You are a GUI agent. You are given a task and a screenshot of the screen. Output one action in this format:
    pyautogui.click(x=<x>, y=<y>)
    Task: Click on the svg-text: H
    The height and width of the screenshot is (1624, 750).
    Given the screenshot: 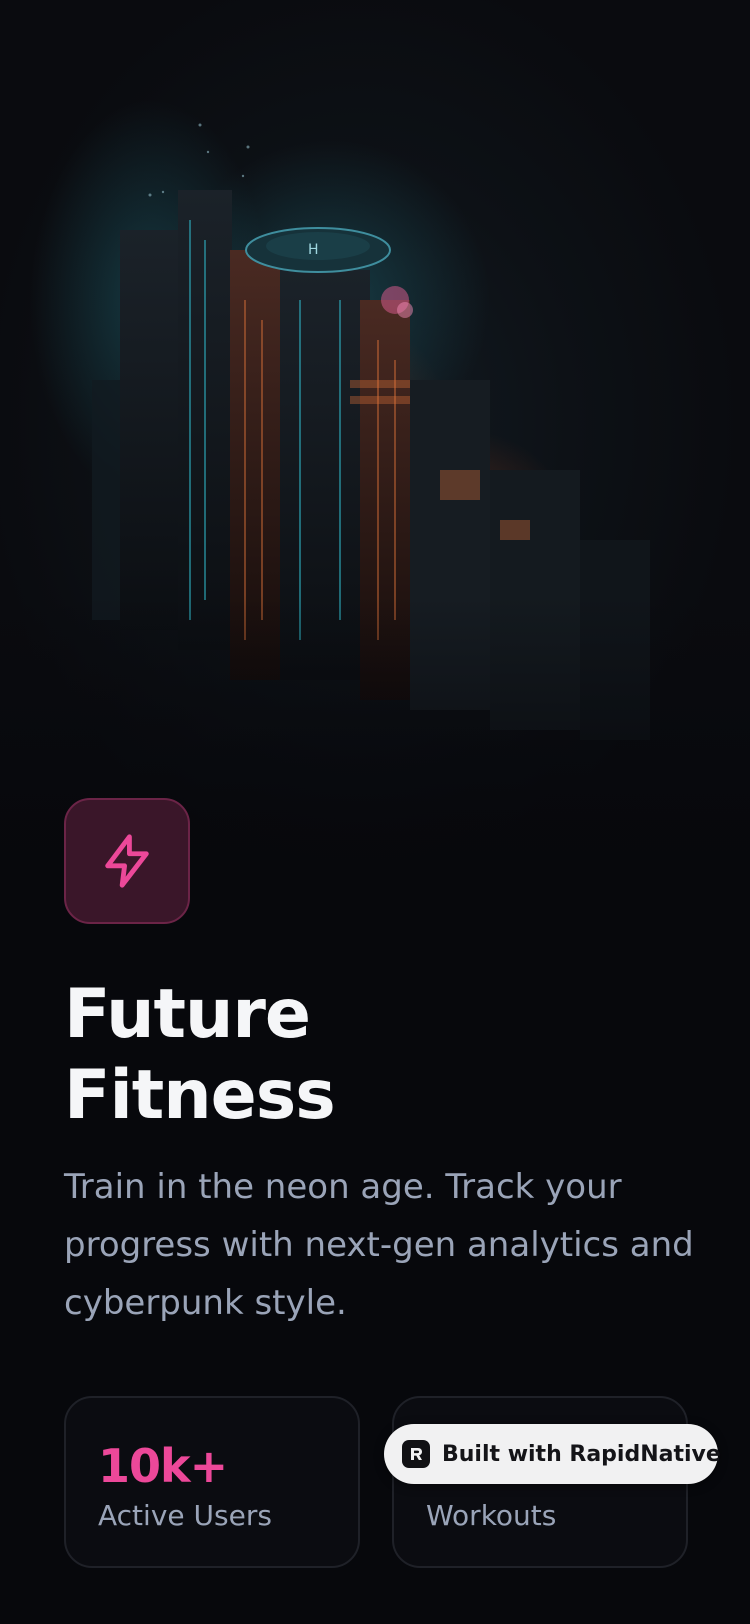 What is the action you would take?
    pyautogui.click(x=313, y=250)
    